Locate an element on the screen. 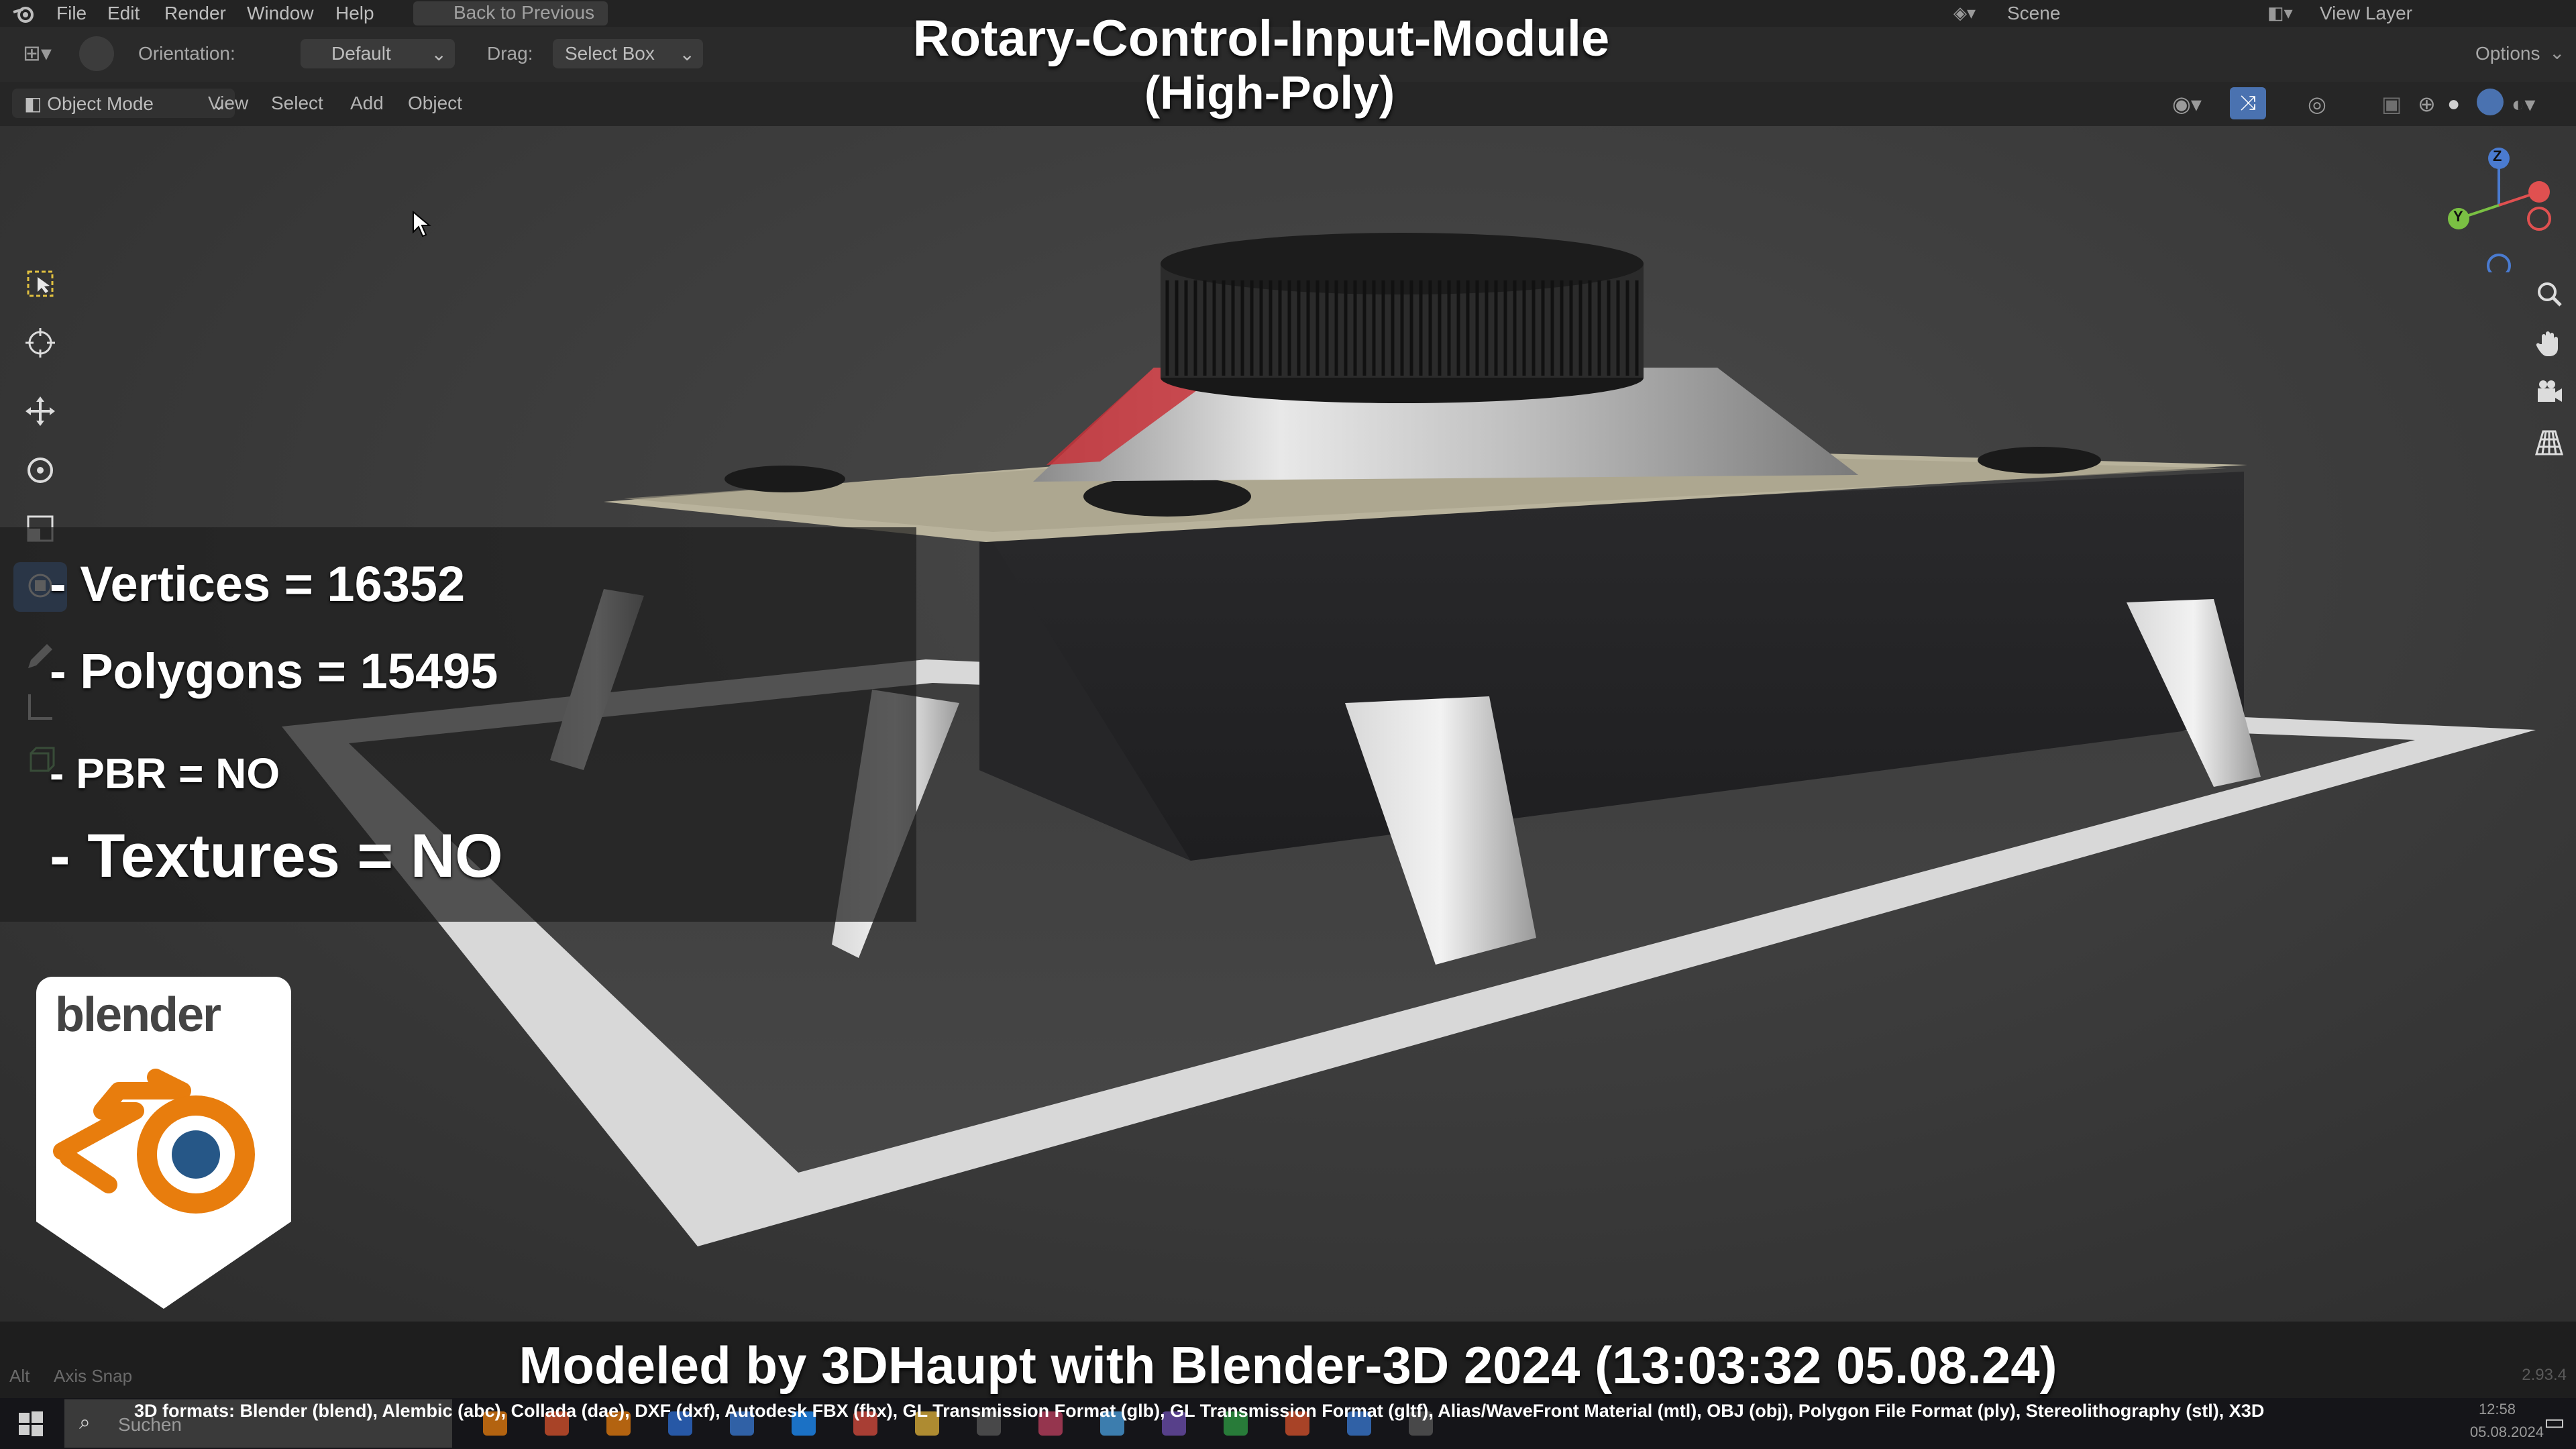 The image size is (2576, 1449). blender-logo: blender is located at coordinates (163, 1143).